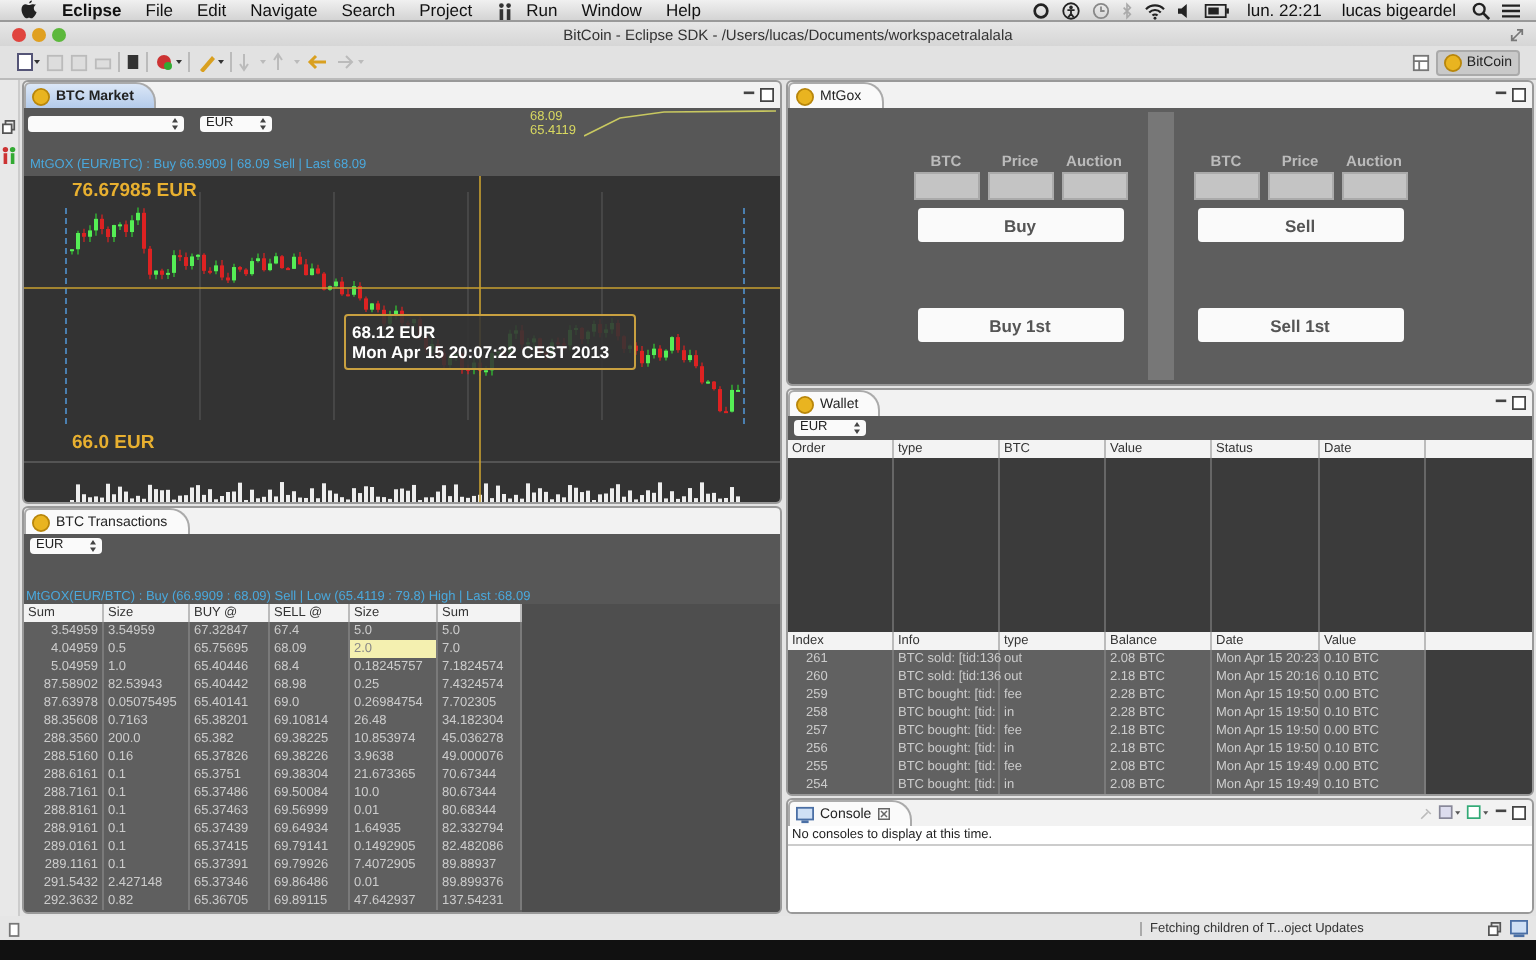  Describe the element at coordinates (1284, 10) in the screenshot. I see `menu-clock: lun. 22:21` at that location.